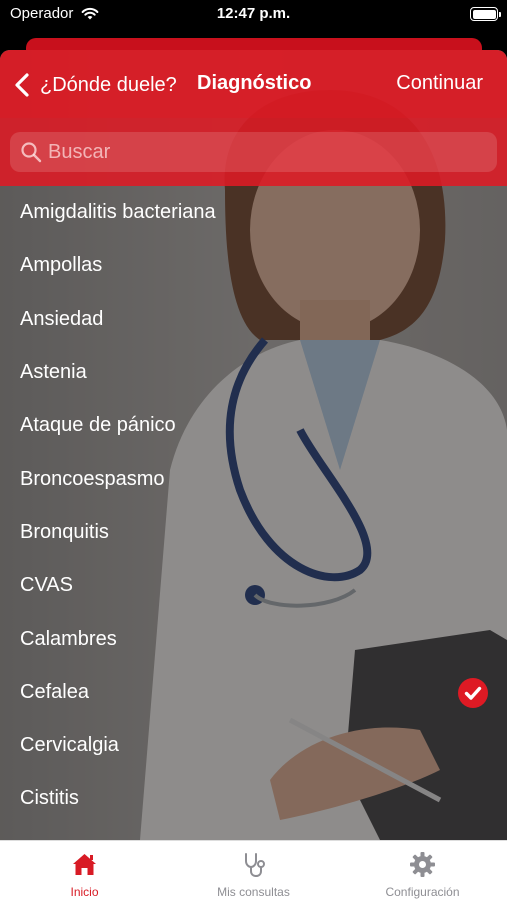  I want to click on list-item-label: Cefalea, so click(54, 691).